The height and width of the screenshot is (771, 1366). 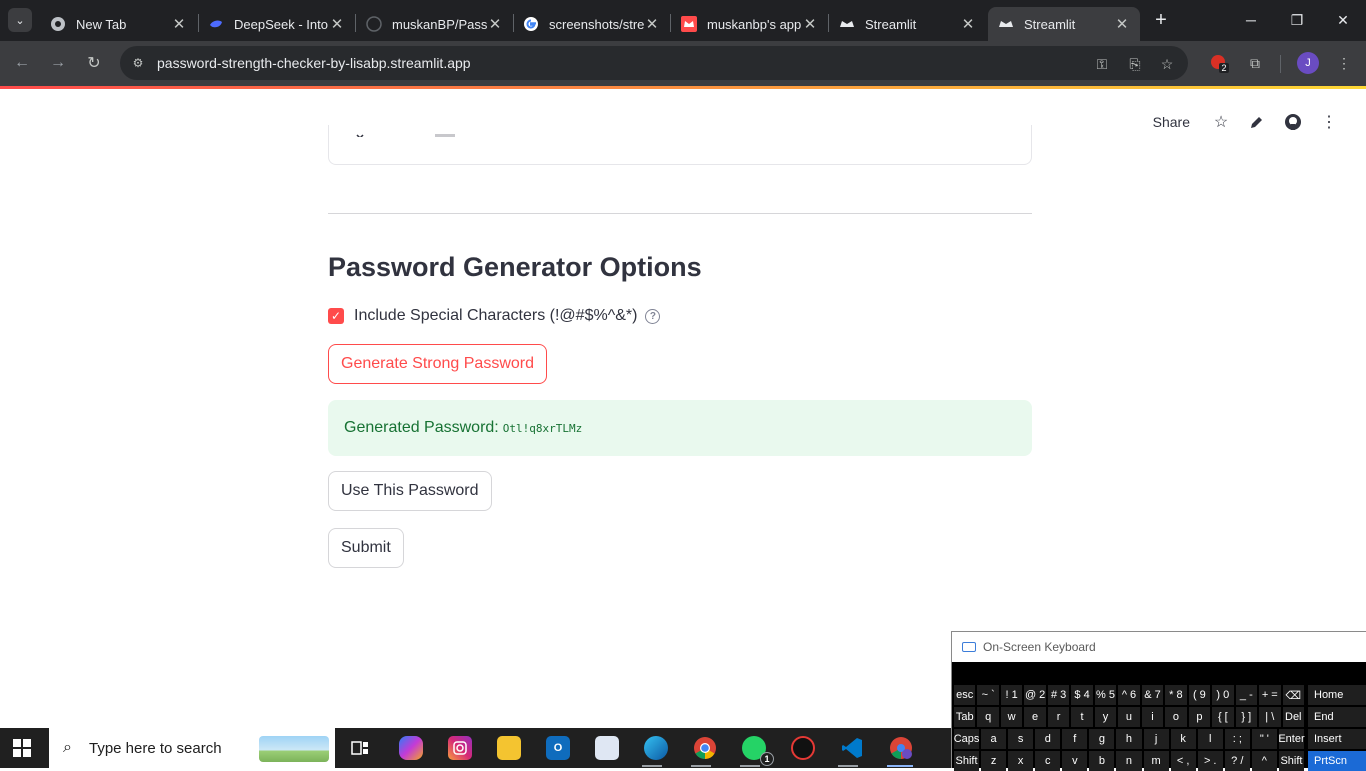 I want to click on bookmark-star-icon: ☆, so click(x=1167, y=64).